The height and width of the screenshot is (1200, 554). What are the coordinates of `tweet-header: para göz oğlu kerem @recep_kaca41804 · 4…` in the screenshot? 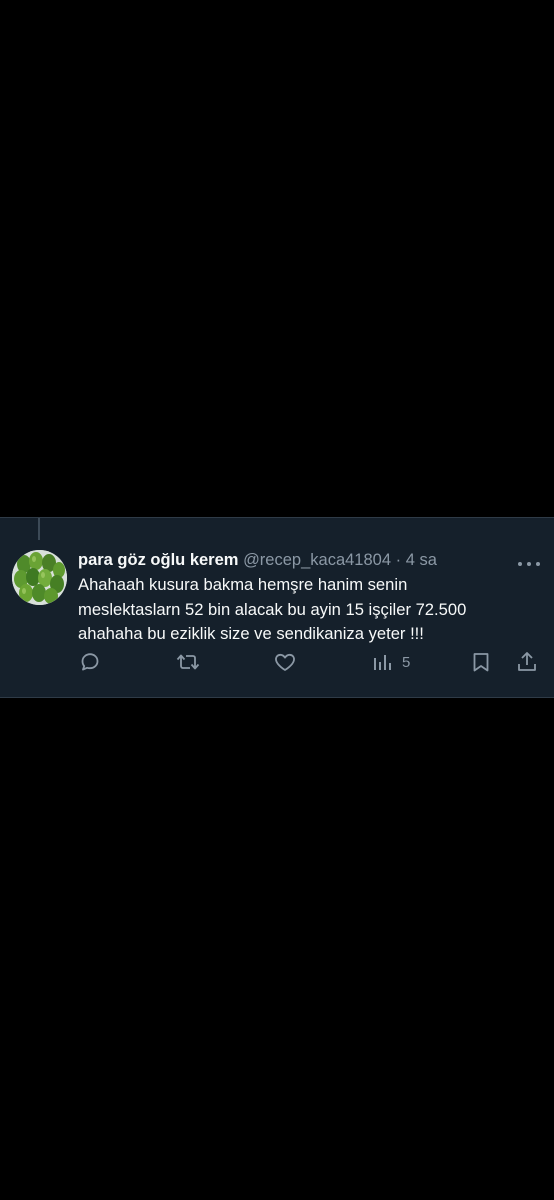 It's located at (288, 560).